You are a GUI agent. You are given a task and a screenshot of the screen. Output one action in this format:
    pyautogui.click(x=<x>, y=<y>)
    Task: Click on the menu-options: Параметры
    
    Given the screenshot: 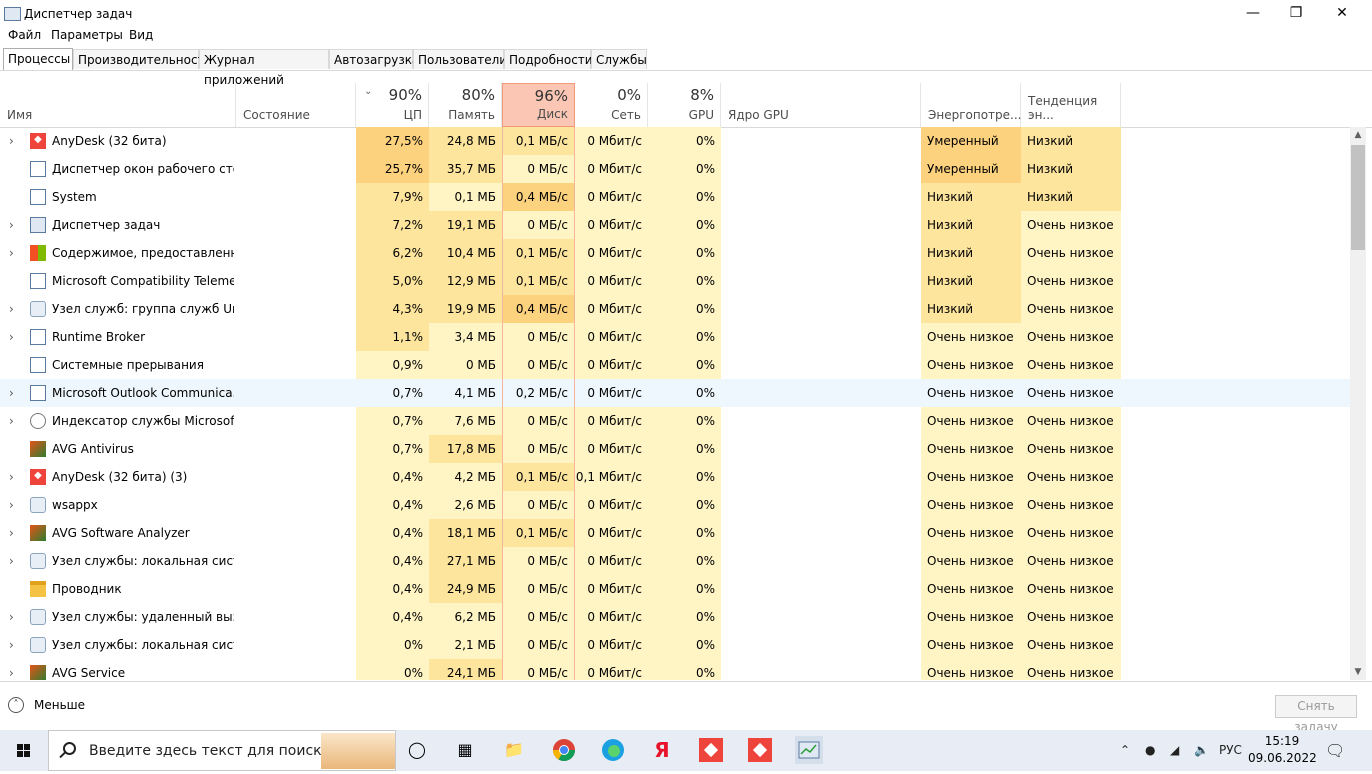 What is the action you would take?
    pyautogui.click(x=87, y=35)
    